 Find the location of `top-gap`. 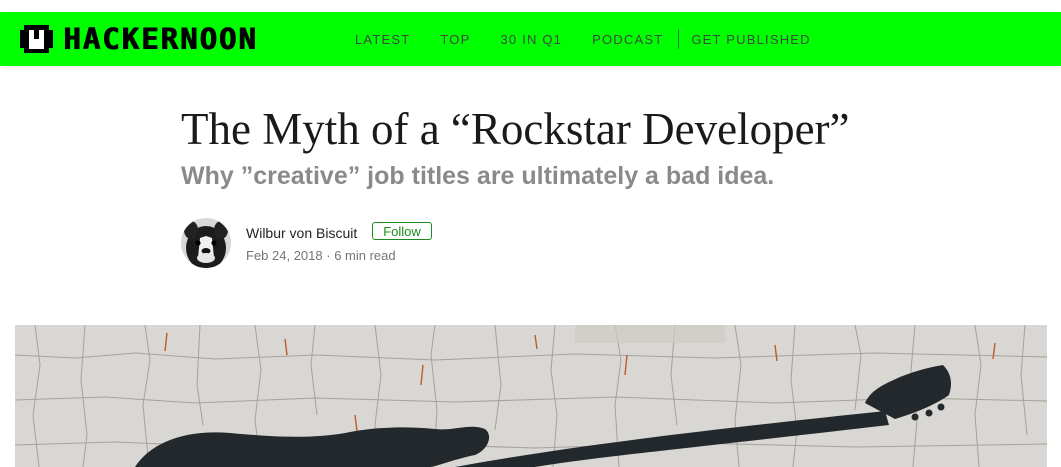

top-gap is located at coordinates (530, 6).